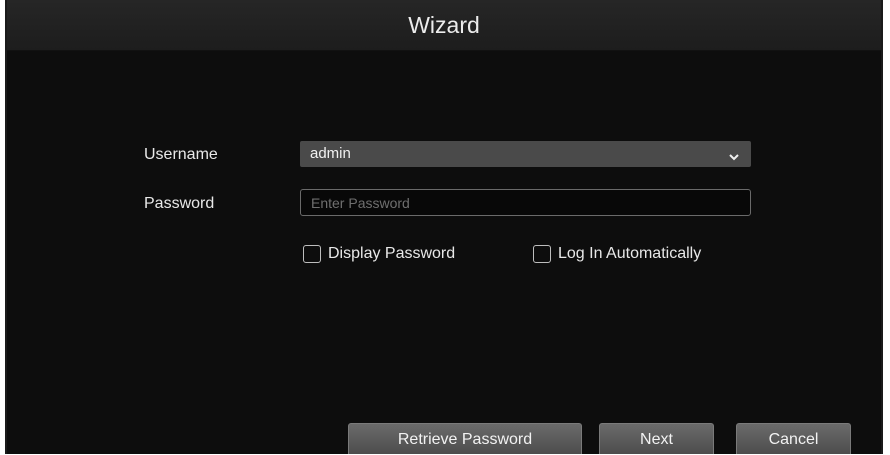 Image resolution: width=890 pixels, height=455 pixels. What do you see at coordinates (312, 254) in the screenshot?
I see `display-password-box` at bounding box center [312, 254].